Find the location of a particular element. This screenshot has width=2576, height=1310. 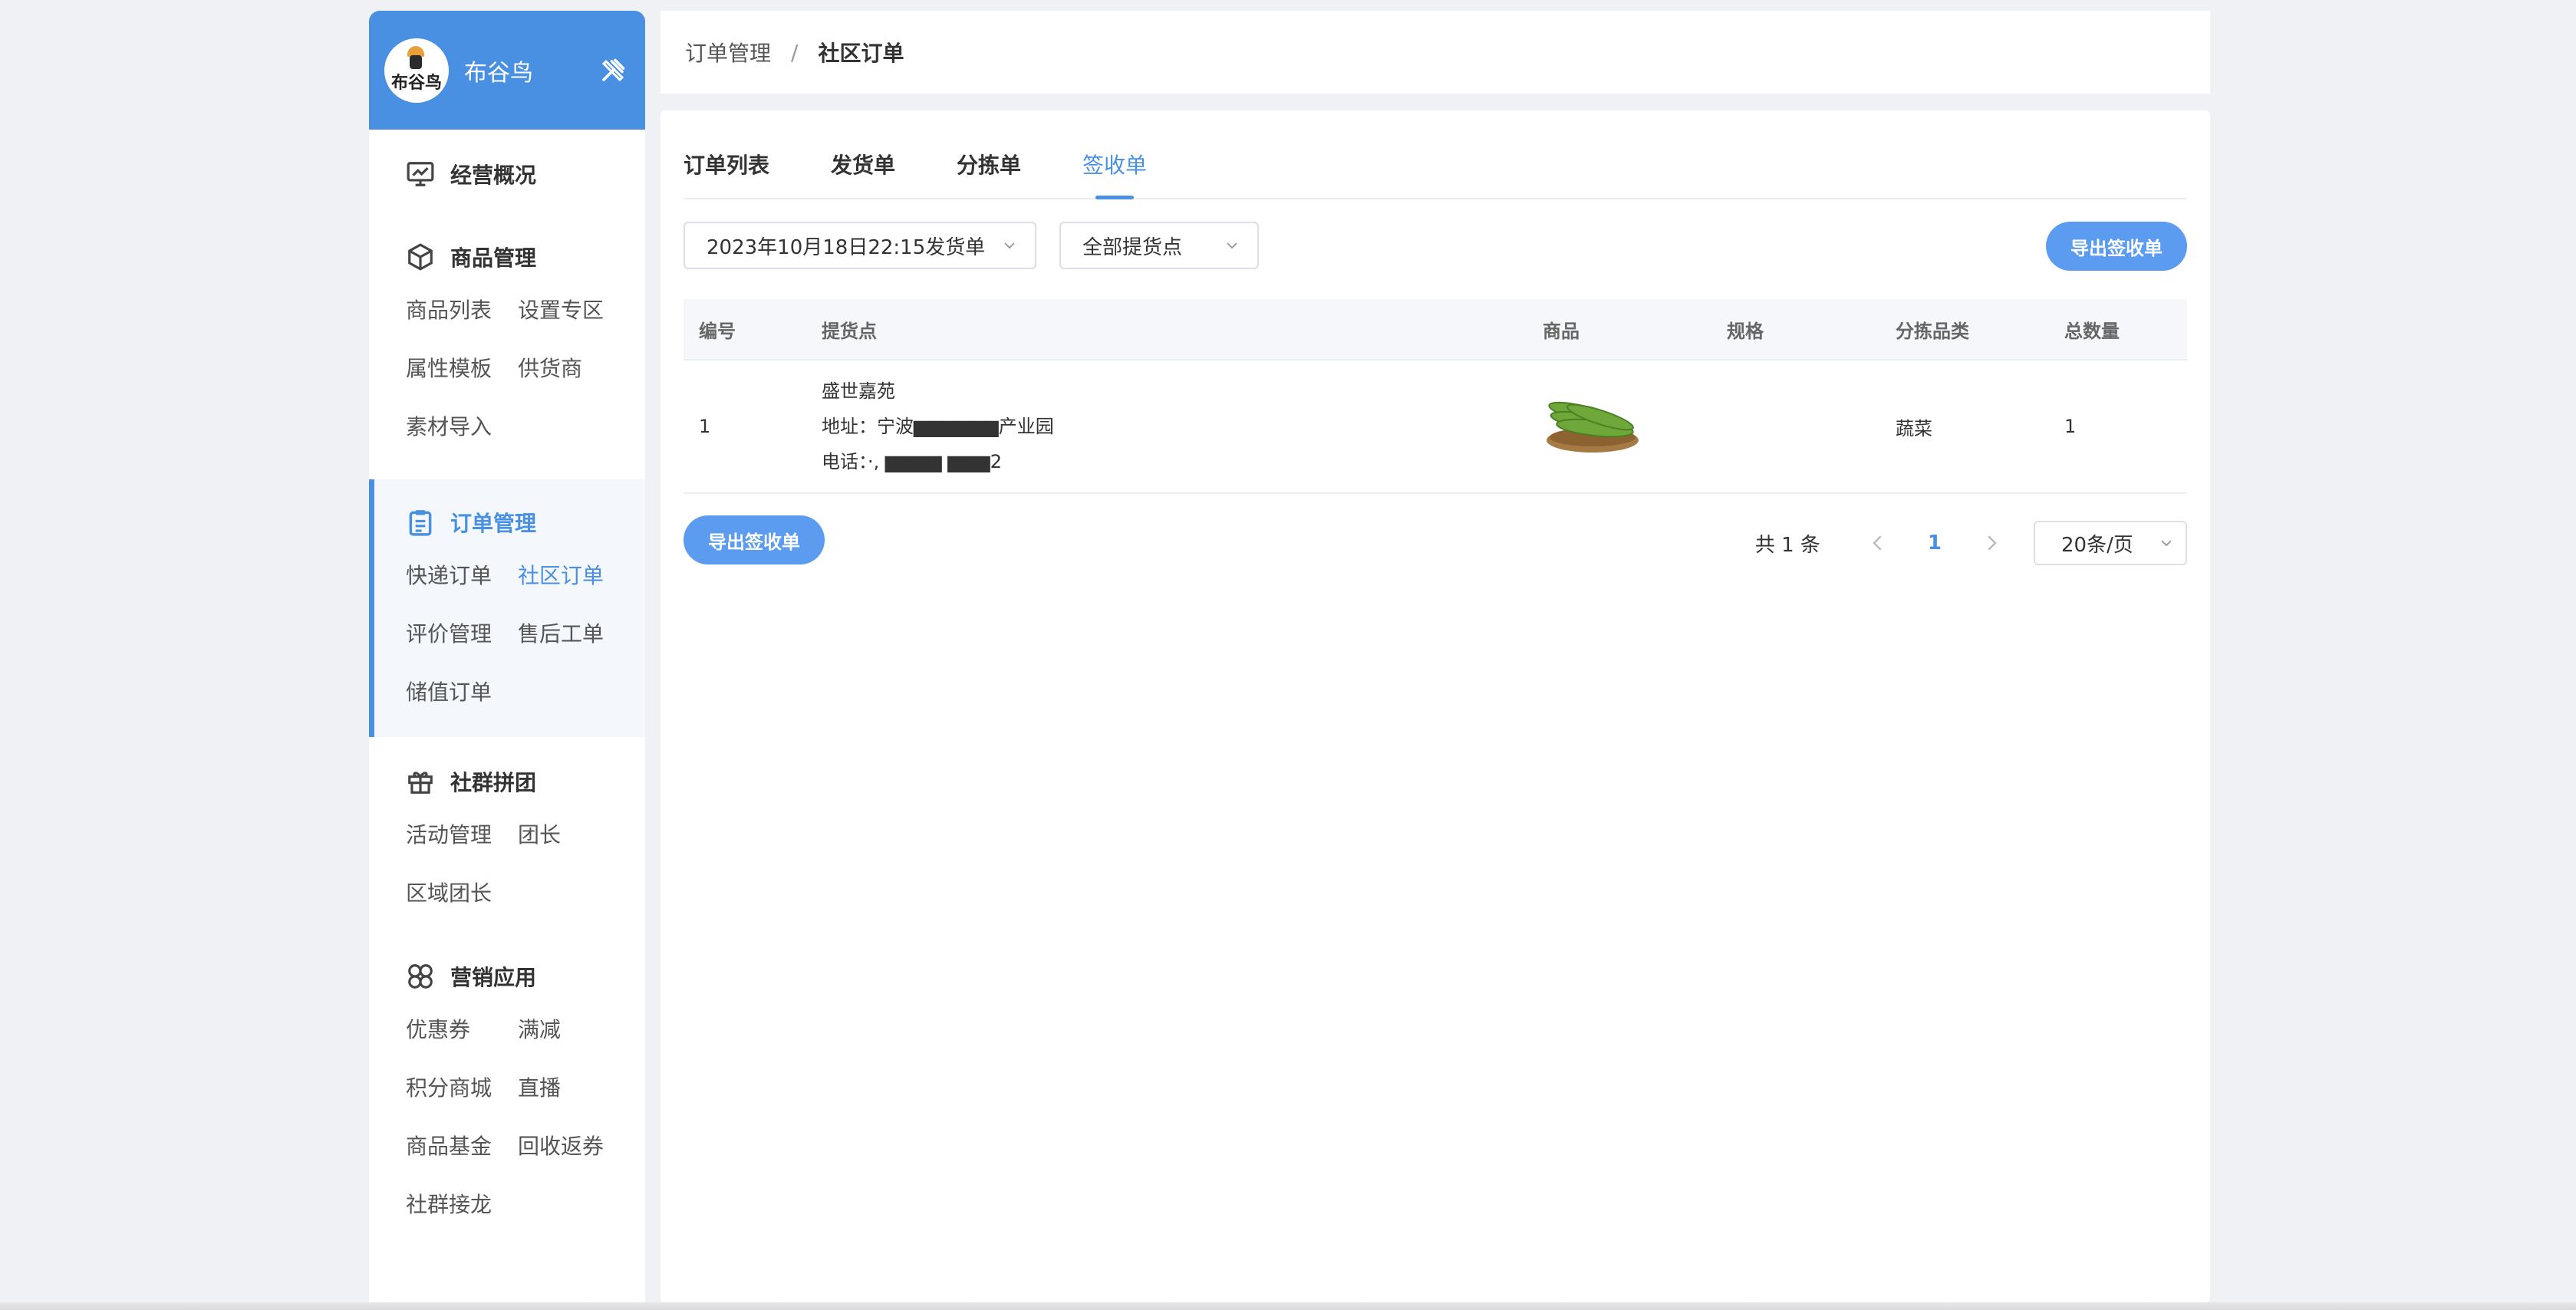

sidebar-group-products: 商品管理 商品列表 设置专区 属性模板 供货商 素材导入 is located at coordinates (507, 340).